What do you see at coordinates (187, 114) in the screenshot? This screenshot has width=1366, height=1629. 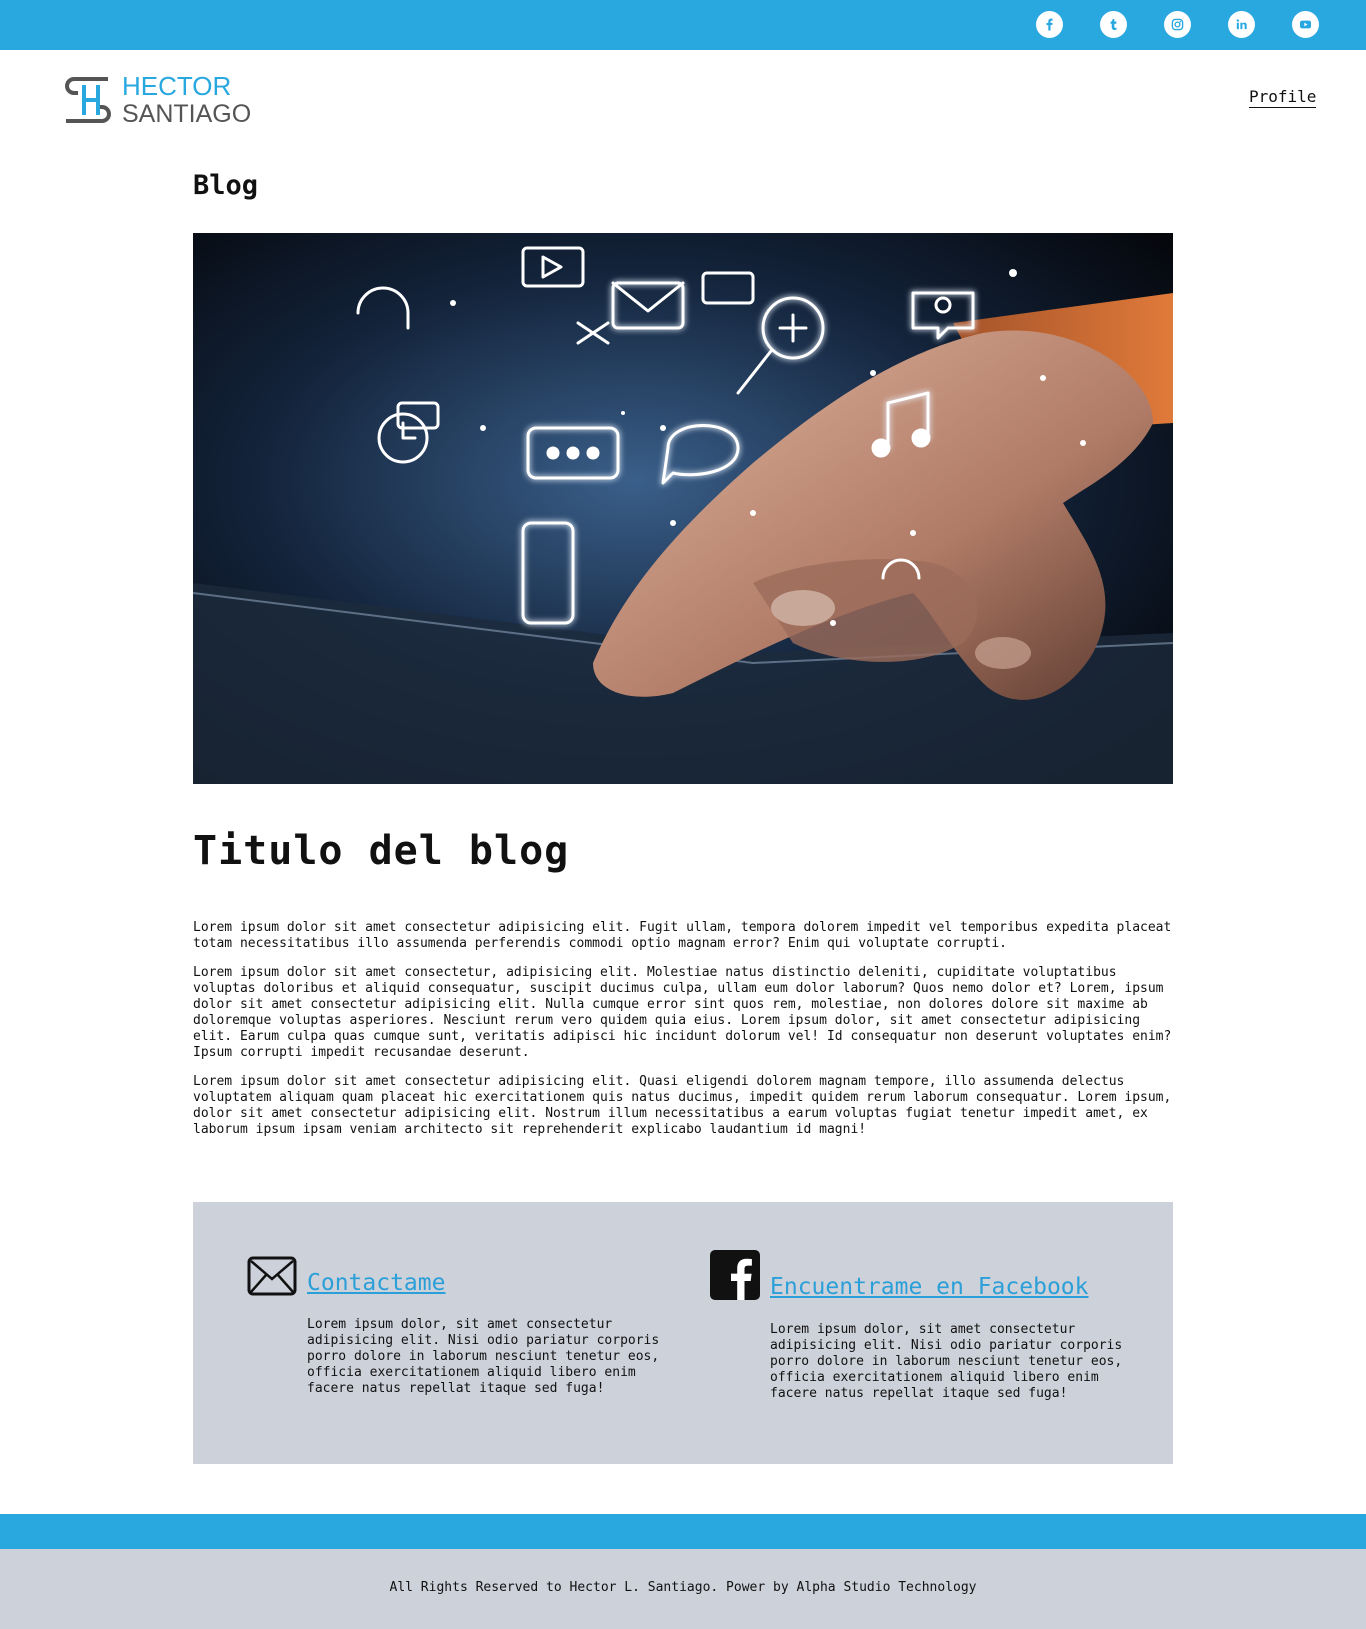 I see `logo-name-last: SANTIAGO` at bounding box center [187, 114].